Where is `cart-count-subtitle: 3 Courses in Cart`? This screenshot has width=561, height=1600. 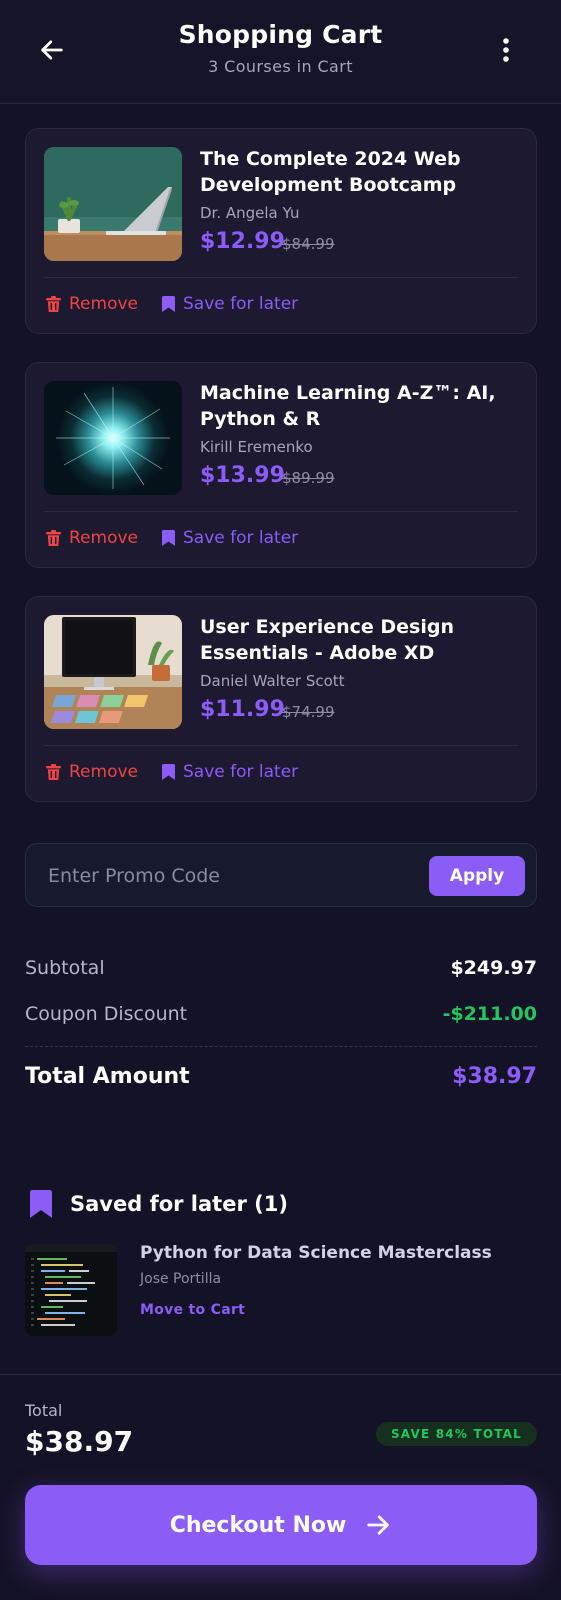
cart-count-subtitle: 3 Courses in Cart is located at coordinates (280, 66).